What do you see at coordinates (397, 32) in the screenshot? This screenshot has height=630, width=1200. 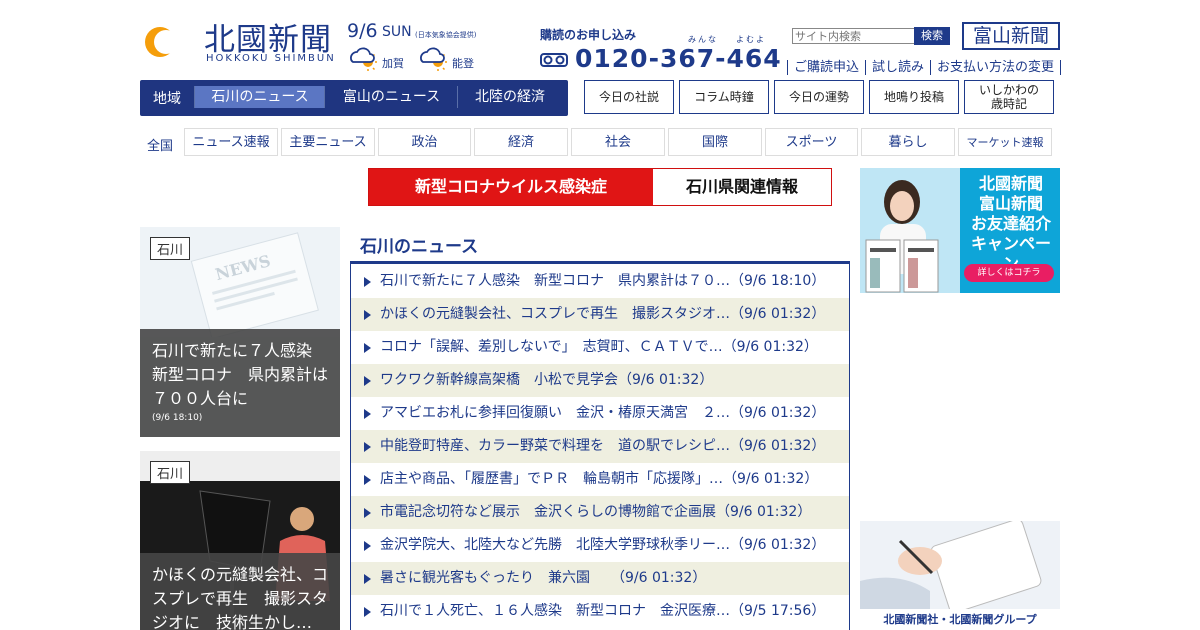 I see `weekday: SUN` at bounding box center [397, 32].